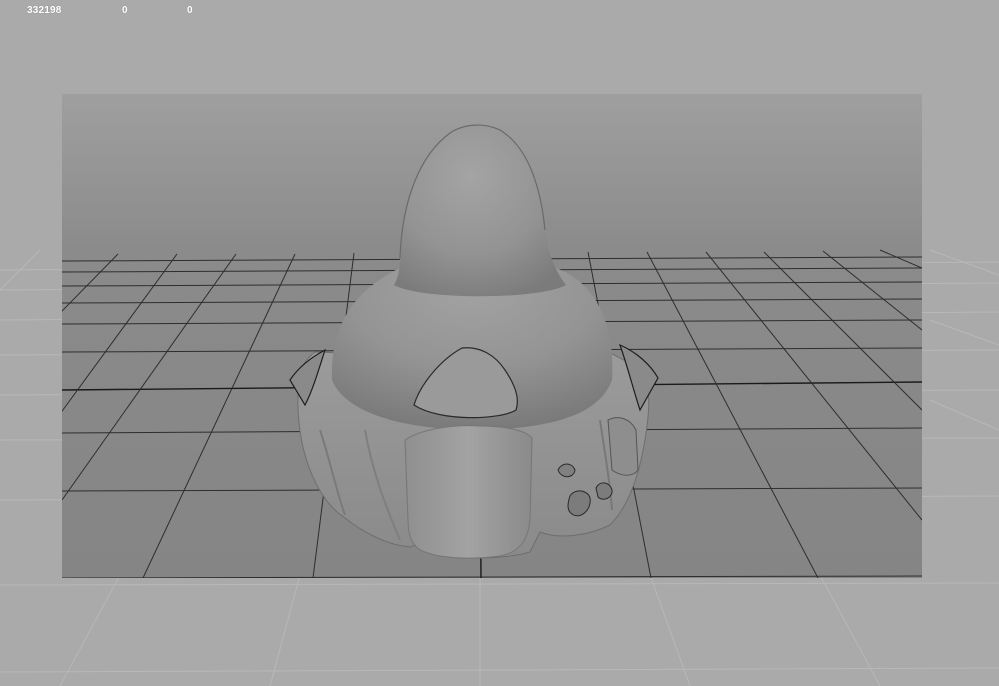 This screenshot has width=999, height=686. Describe the element at coordinates (125, 10) in the screenshot. I see `hud-stat-2: 0` at that location.